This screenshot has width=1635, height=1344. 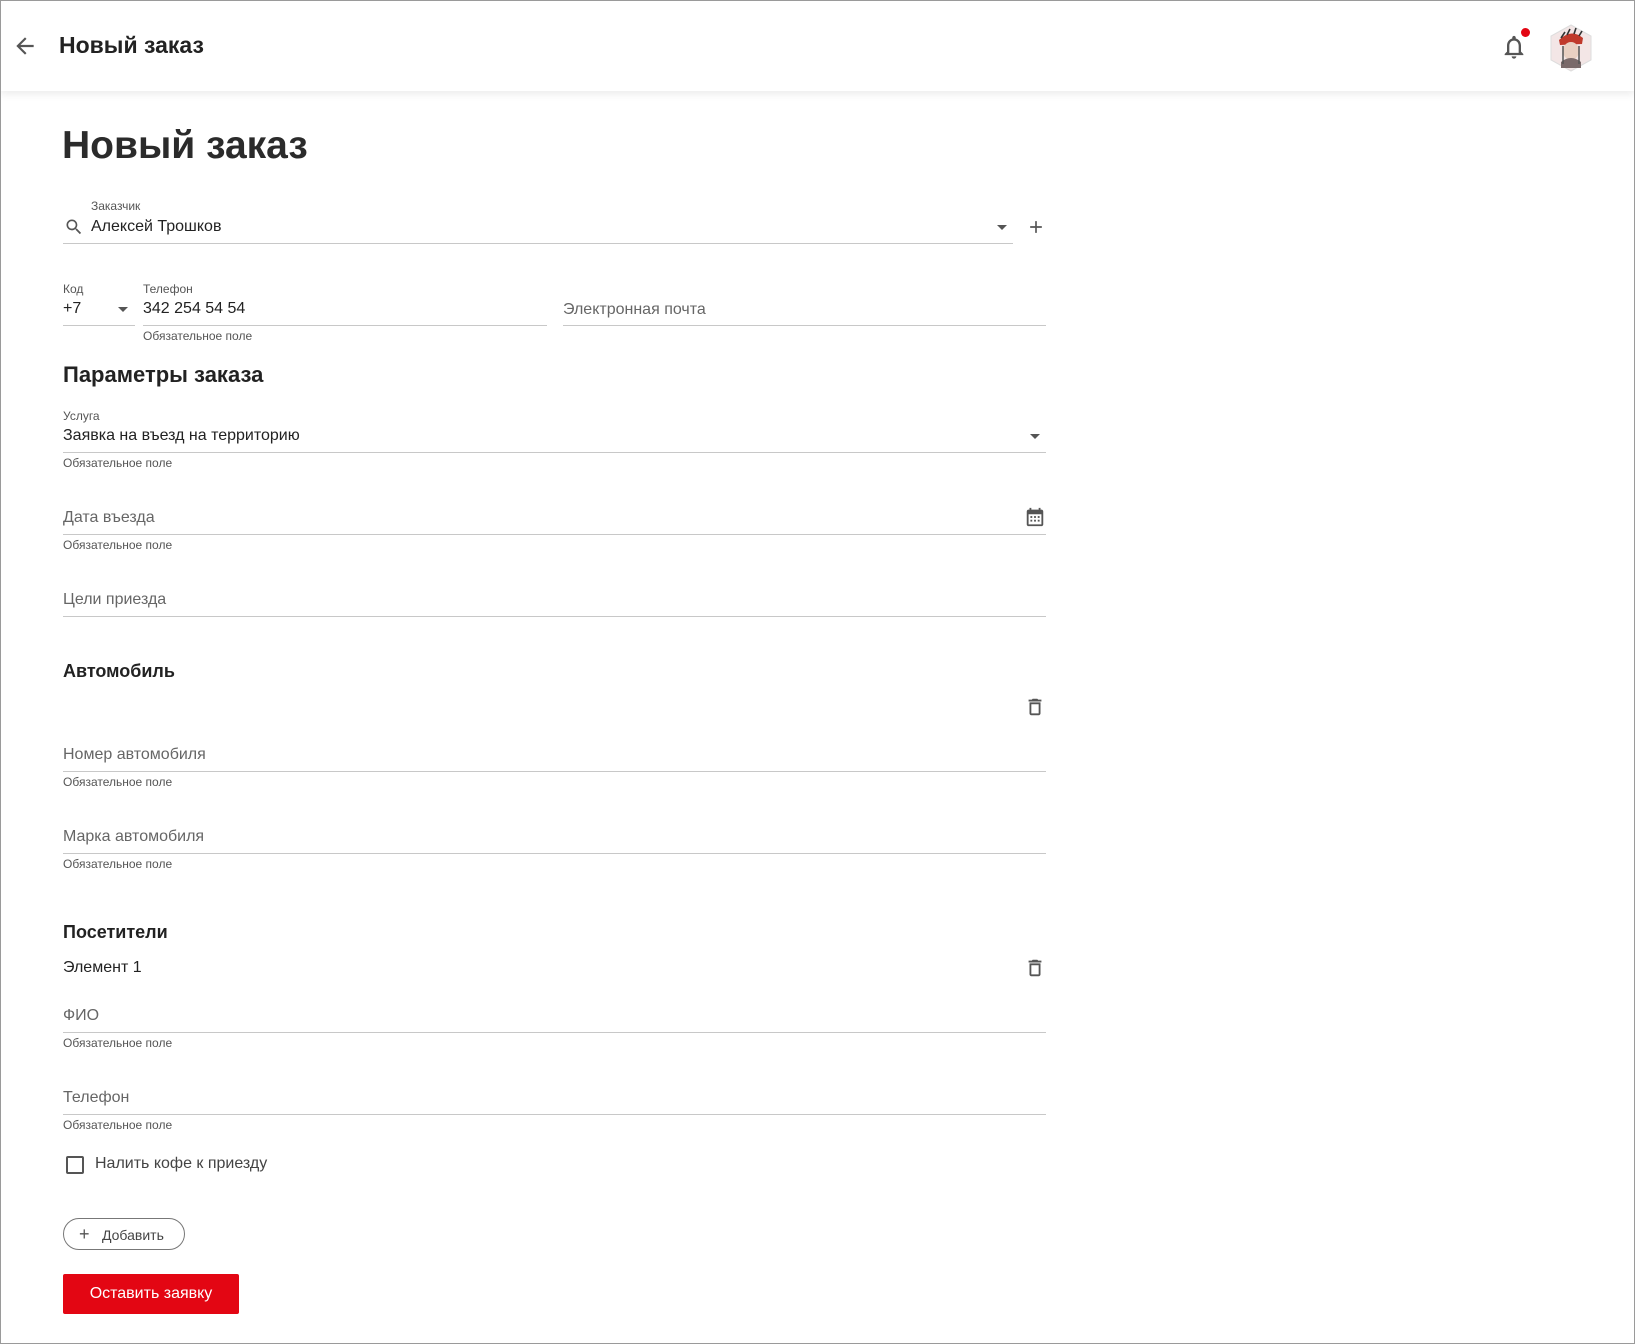 I want to click on customer-underline, so click(x=538, y=243).